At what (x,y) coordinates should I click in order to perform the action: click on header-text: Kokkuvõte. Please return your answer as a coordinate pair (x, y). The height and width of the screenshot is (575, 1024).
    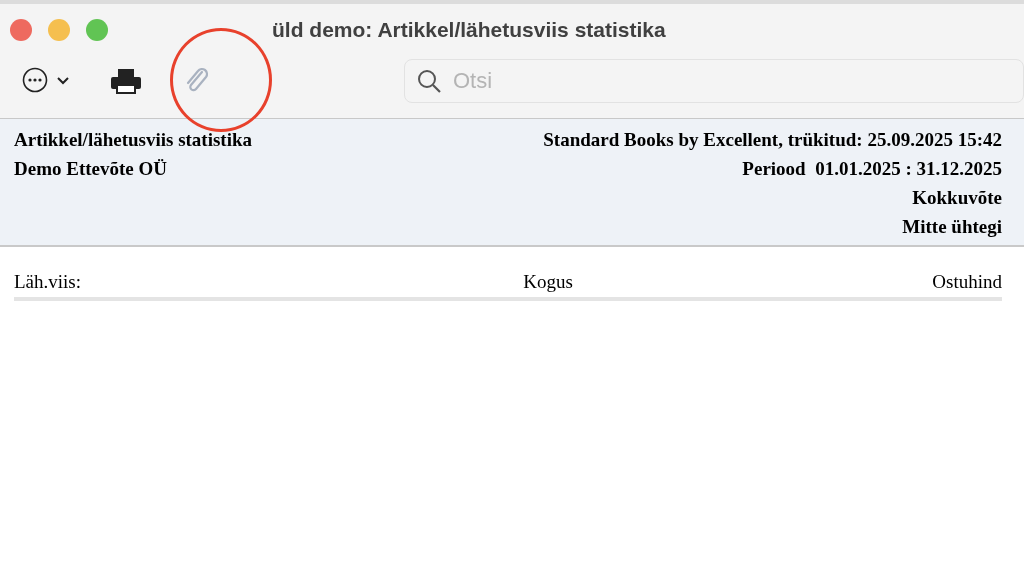
    Looking at the image, I should click on (957, 198).